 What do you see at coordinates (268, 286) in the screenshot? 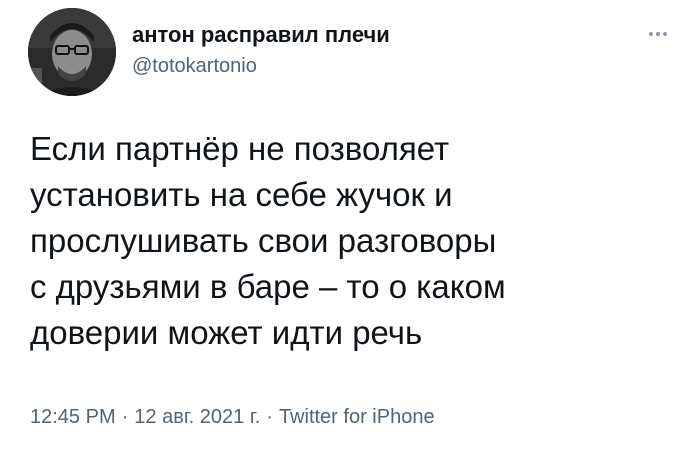
I see `tweet-text-line: с друзьями в баре – то о каком` at bounding box center [268, 286].